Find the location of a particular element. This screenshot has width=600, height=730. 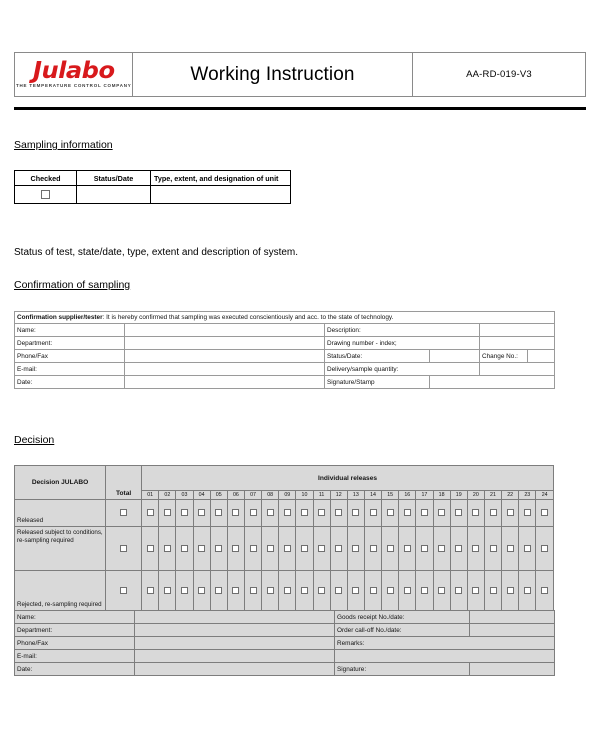

confirm-value-drawing-number is located at coordinates (517, 343).